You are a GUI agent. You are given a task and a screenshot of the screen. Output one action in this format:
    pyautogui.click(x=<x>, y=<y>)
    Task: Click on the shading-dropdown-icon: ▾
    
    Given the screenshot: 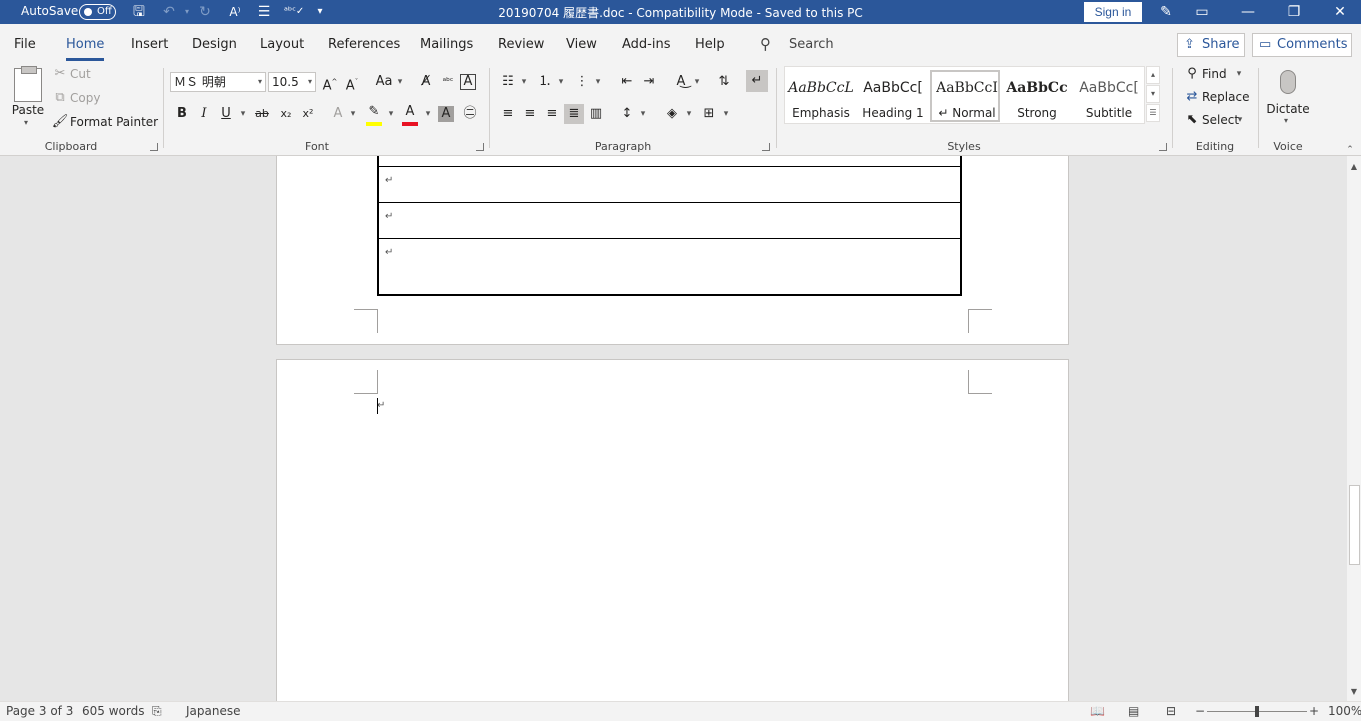 What is the action you would take?
    pyautogui.click(x=689, y=114)
    